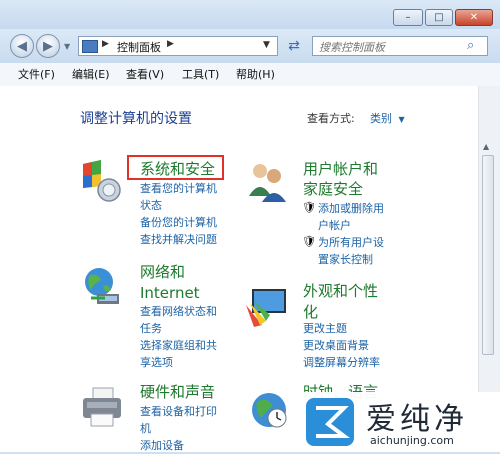  What do you see at coordinates (145, 74) in the screenshot?
I see `menu-view: 查看(V)` at bounding box center [145, 74].